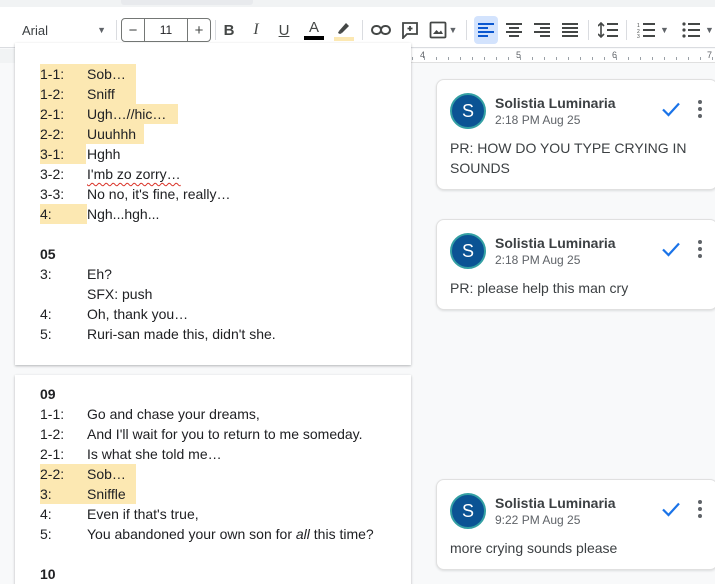 Image resolution: width=715 pixels, height=584 pixels. I want to click on insert-image-icon, so click(437, 30).